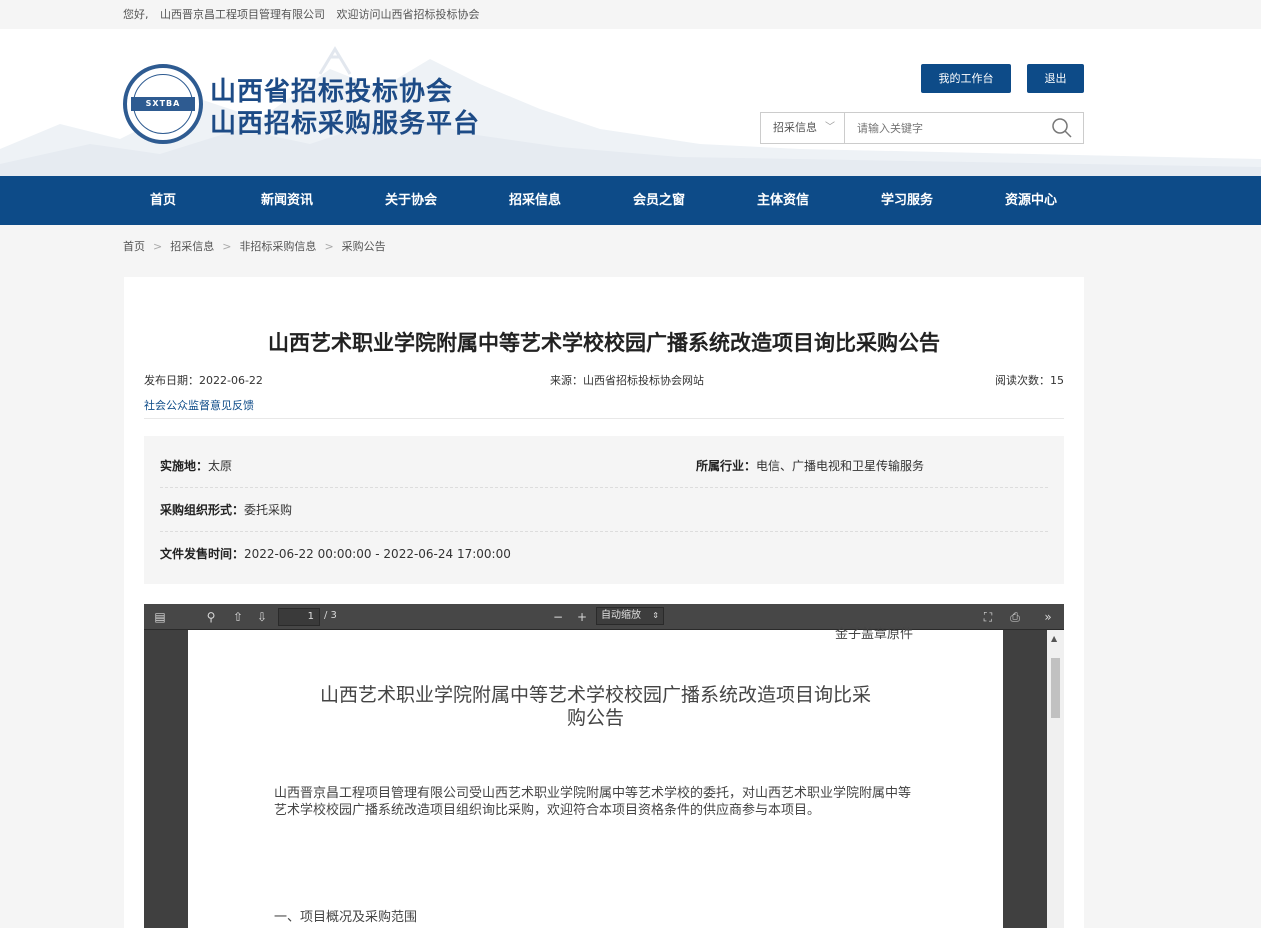  What do you see at coordinates (203, 380) in the screenshot?
I see `publish-date: 发布日期：2022-06-22` at bounding box center [203, 380].